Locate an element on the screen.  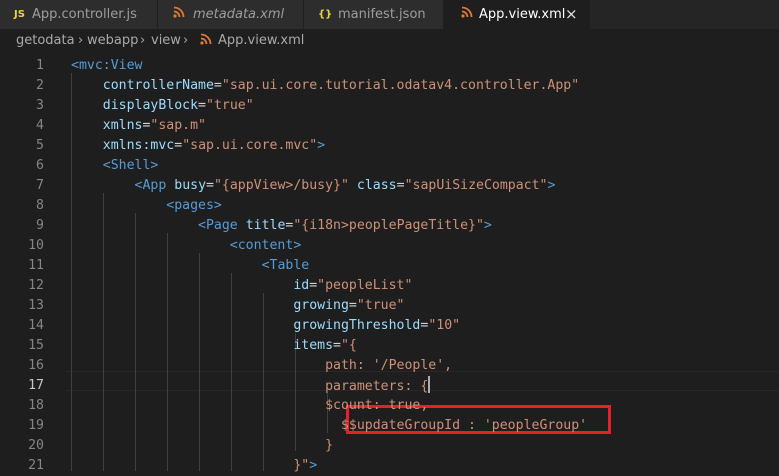
code-line: 5 xmlns:mvc="sap.ui.core.mvc"> is located at coordinates (389, 146).